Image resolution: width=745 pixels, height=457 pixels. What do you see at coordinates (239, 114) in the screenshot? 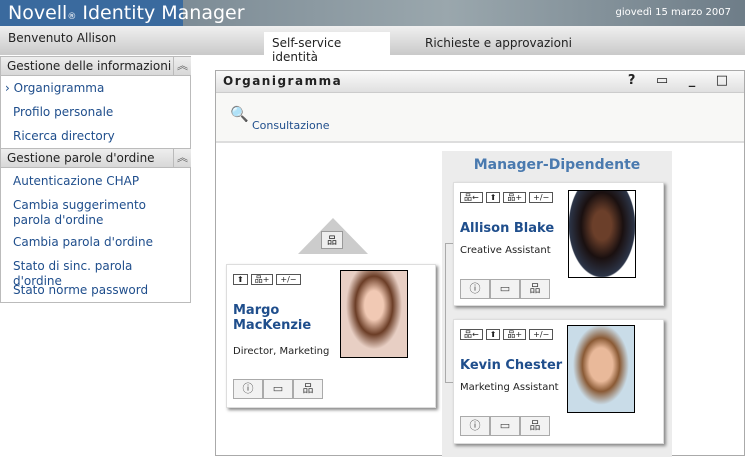
I see `magnifier-icon: 🔍` at bounding box center [239, 114].